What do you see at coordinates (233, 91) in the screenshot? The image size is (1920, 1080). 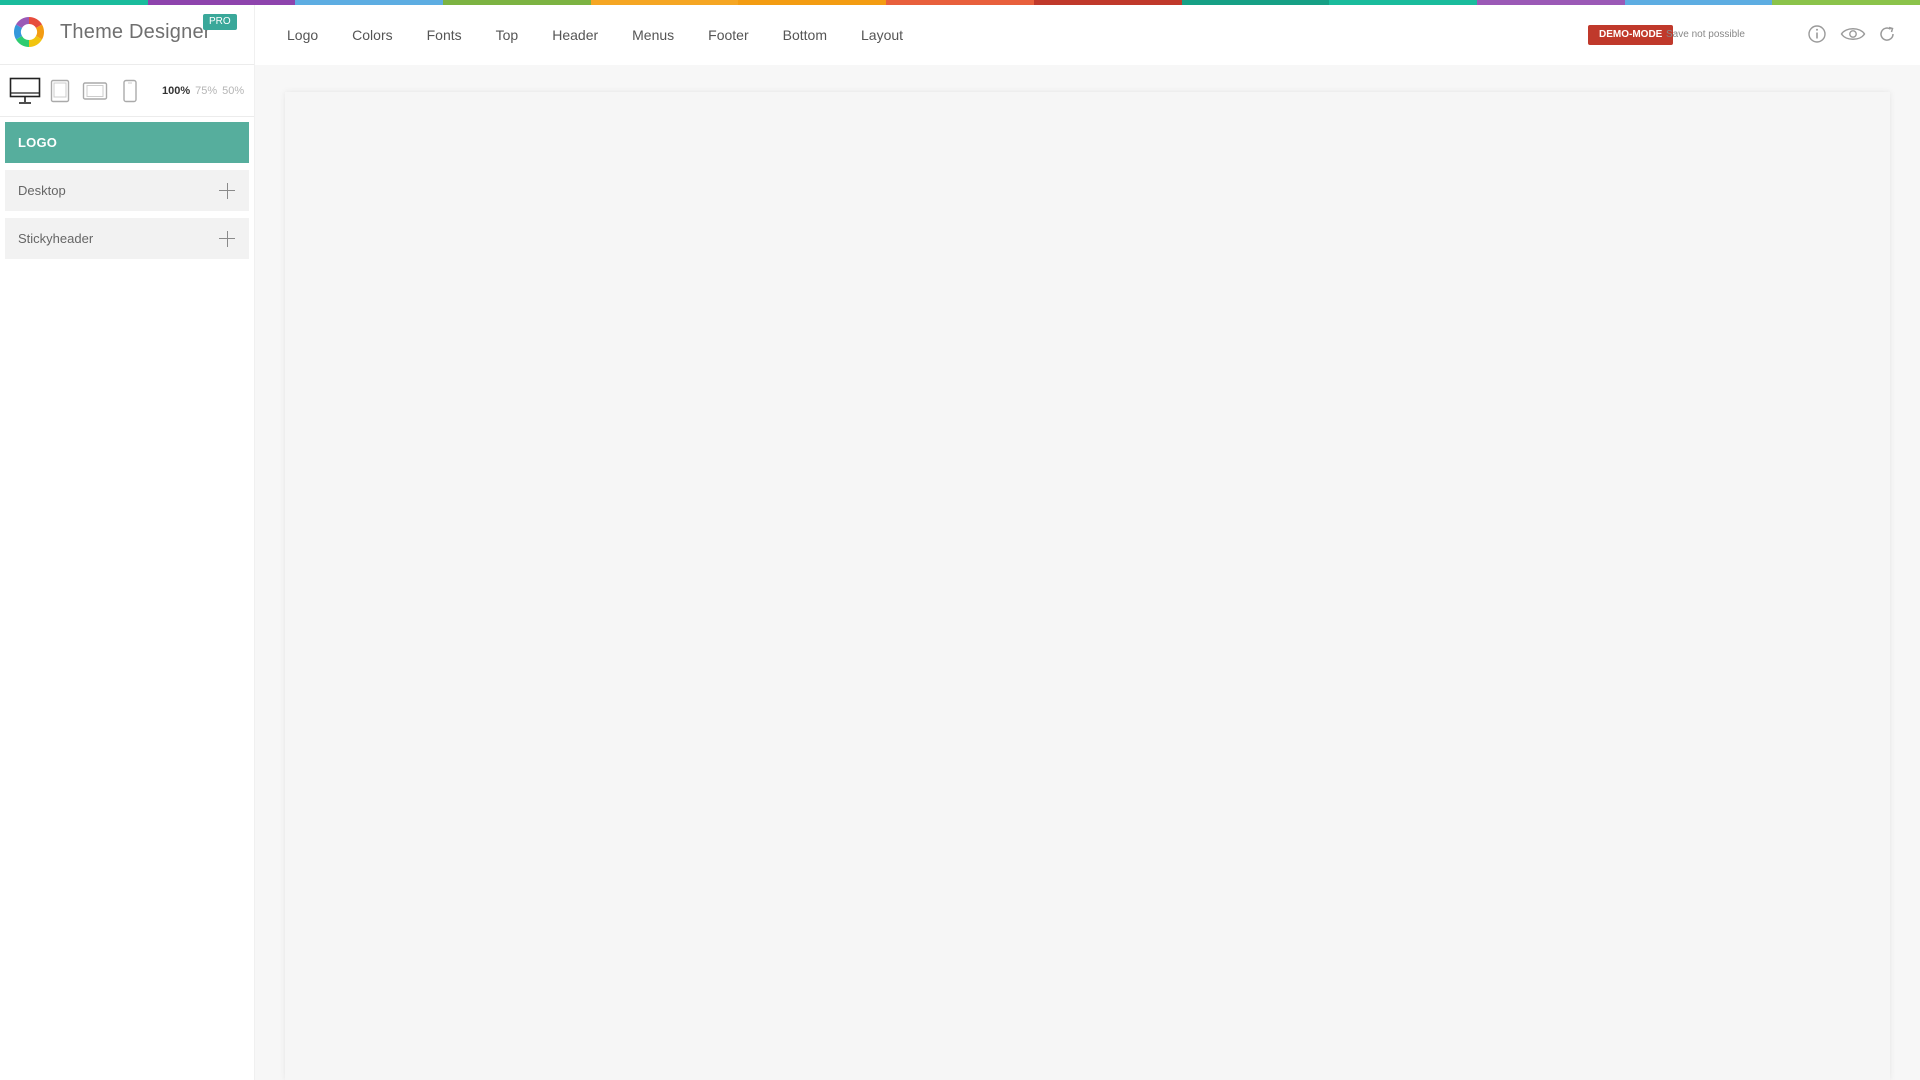 I see `zoom-50: 50%` at bounding box center [233, 91].